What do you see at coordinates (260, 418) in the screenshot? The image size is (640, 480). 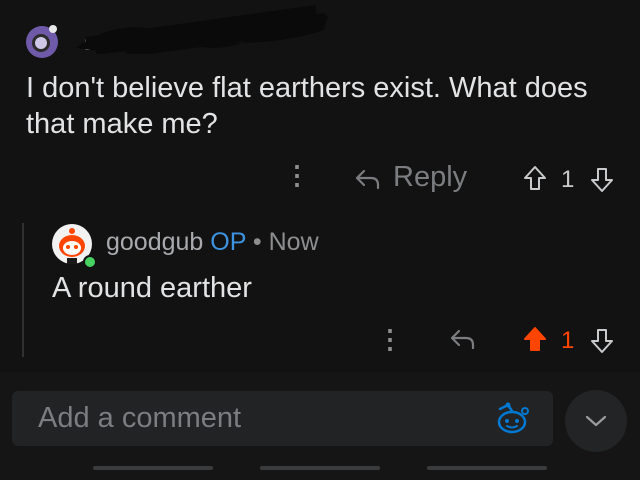 I see `add-comment-input` at bounding box center [260, 418].